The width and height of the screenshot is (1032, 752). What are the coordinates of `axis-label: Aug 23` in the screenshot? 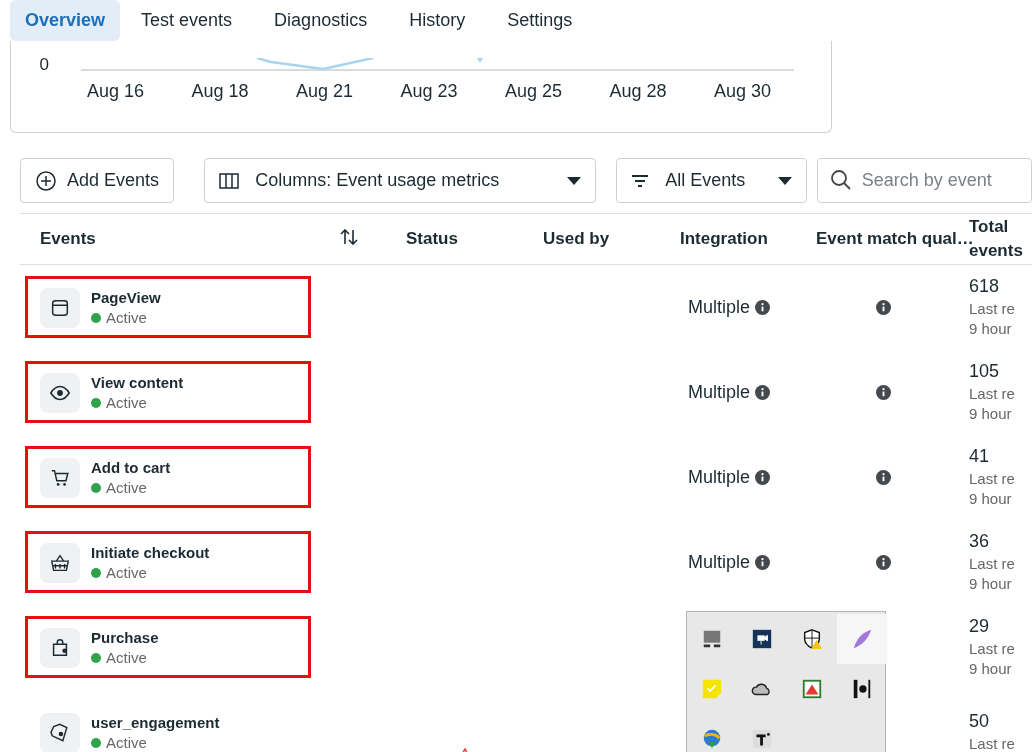 It's located at (429, 91).